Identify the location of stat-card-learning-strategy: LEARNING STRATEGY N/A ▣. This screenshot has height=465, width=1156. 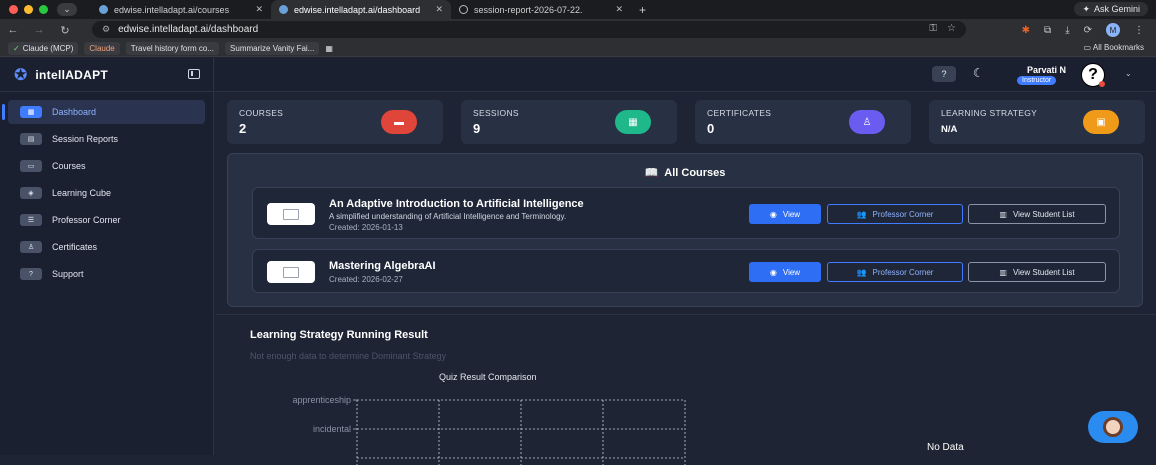
(1037, 122).